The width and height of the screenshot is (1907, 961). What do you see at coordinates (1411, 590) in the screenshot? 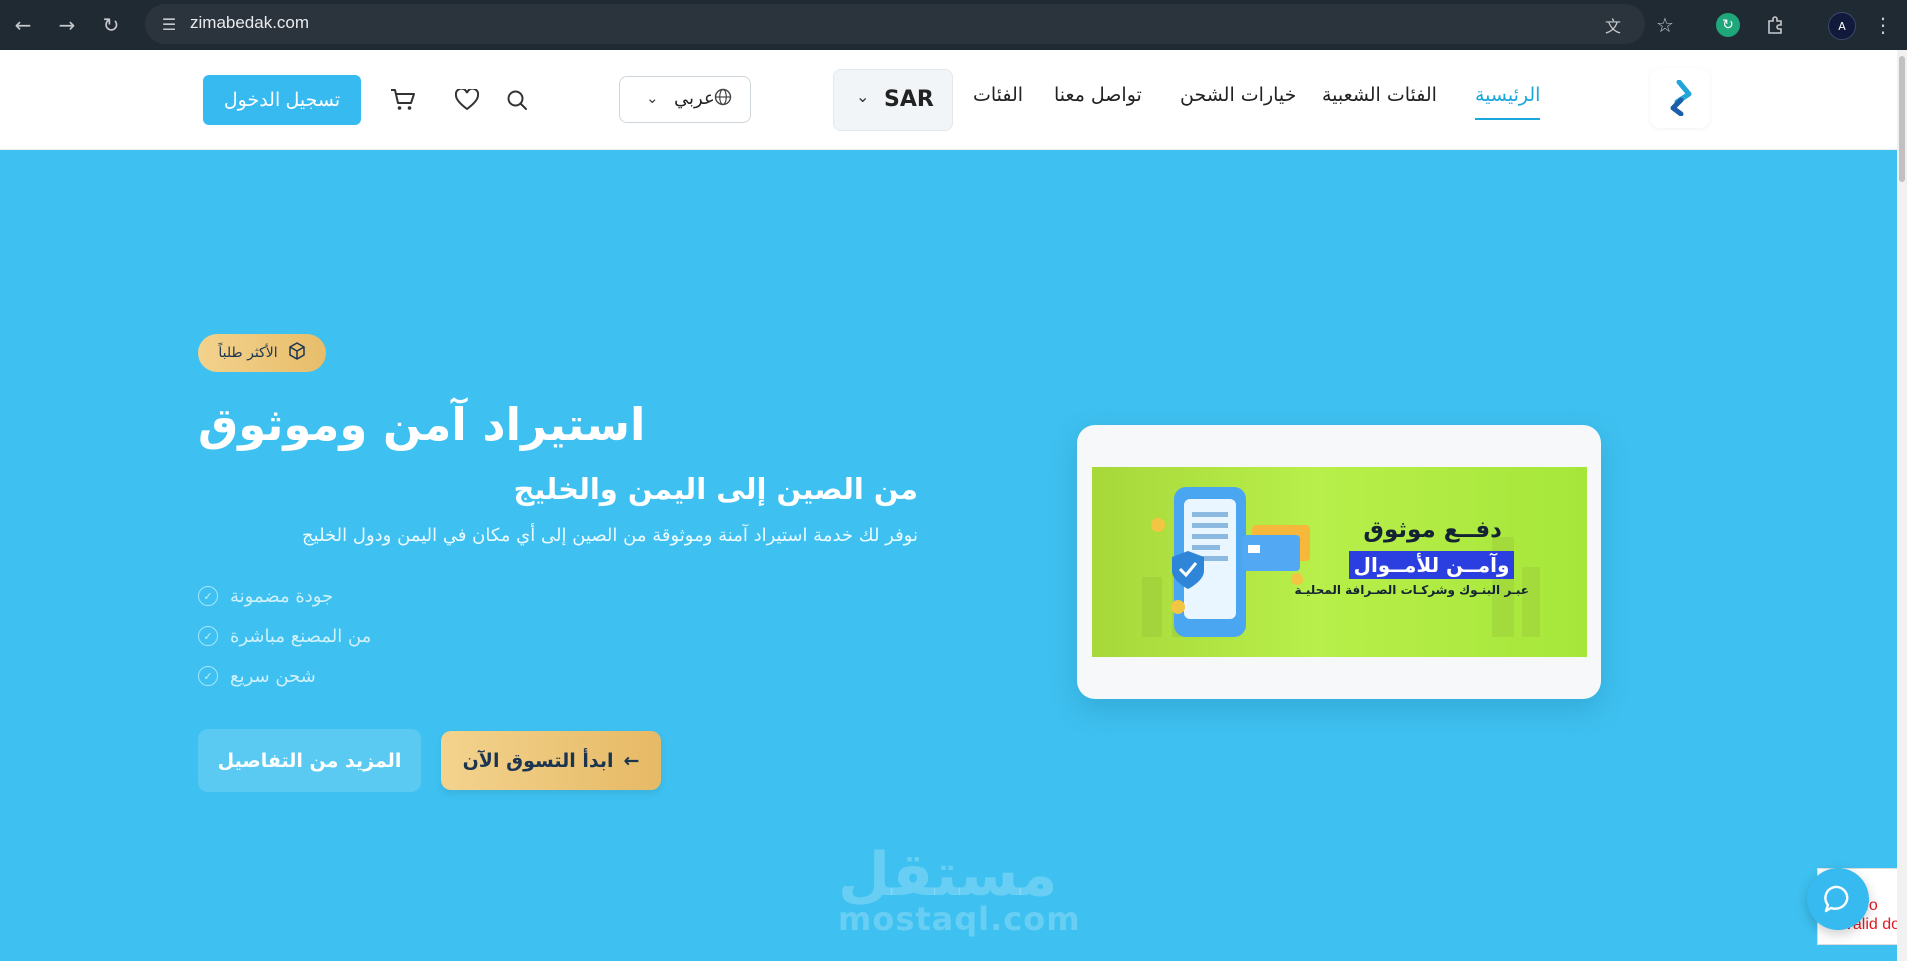
I see `banner-subline: عبـر البنـوك وشركـات الصـرافة المحليـة` at bounding box center [1411, 590].